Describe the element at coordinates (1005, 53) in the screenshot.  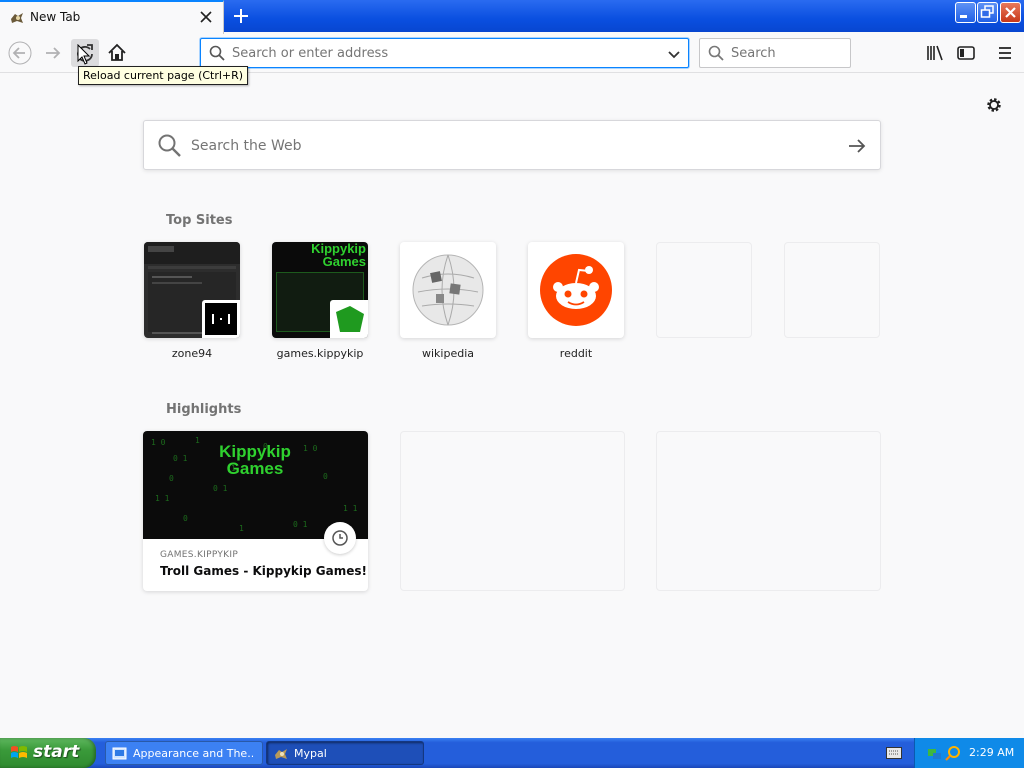
I see `hamburger-menu-icon` at that location.